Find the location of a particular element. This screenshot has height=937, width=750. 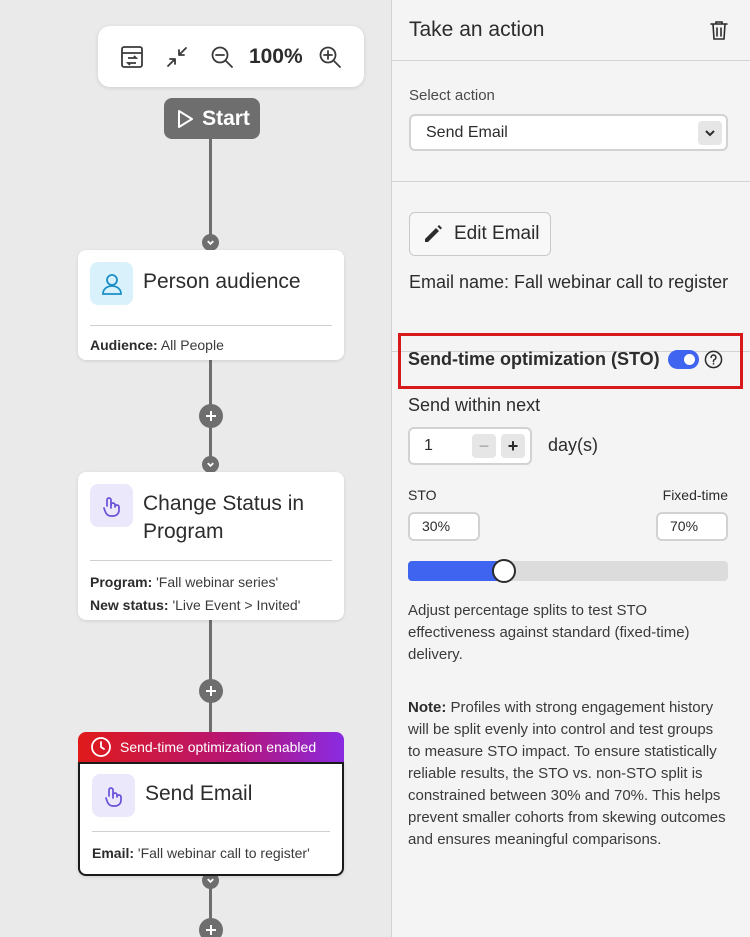

split-slider is located at coordinates (568, 571).